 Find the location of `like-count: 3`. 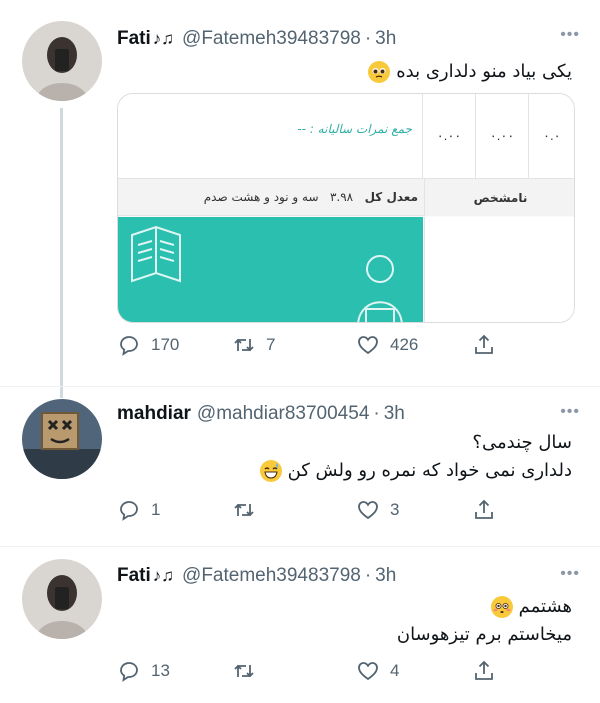

like-count: 3 is located at coordinates (395, 509).